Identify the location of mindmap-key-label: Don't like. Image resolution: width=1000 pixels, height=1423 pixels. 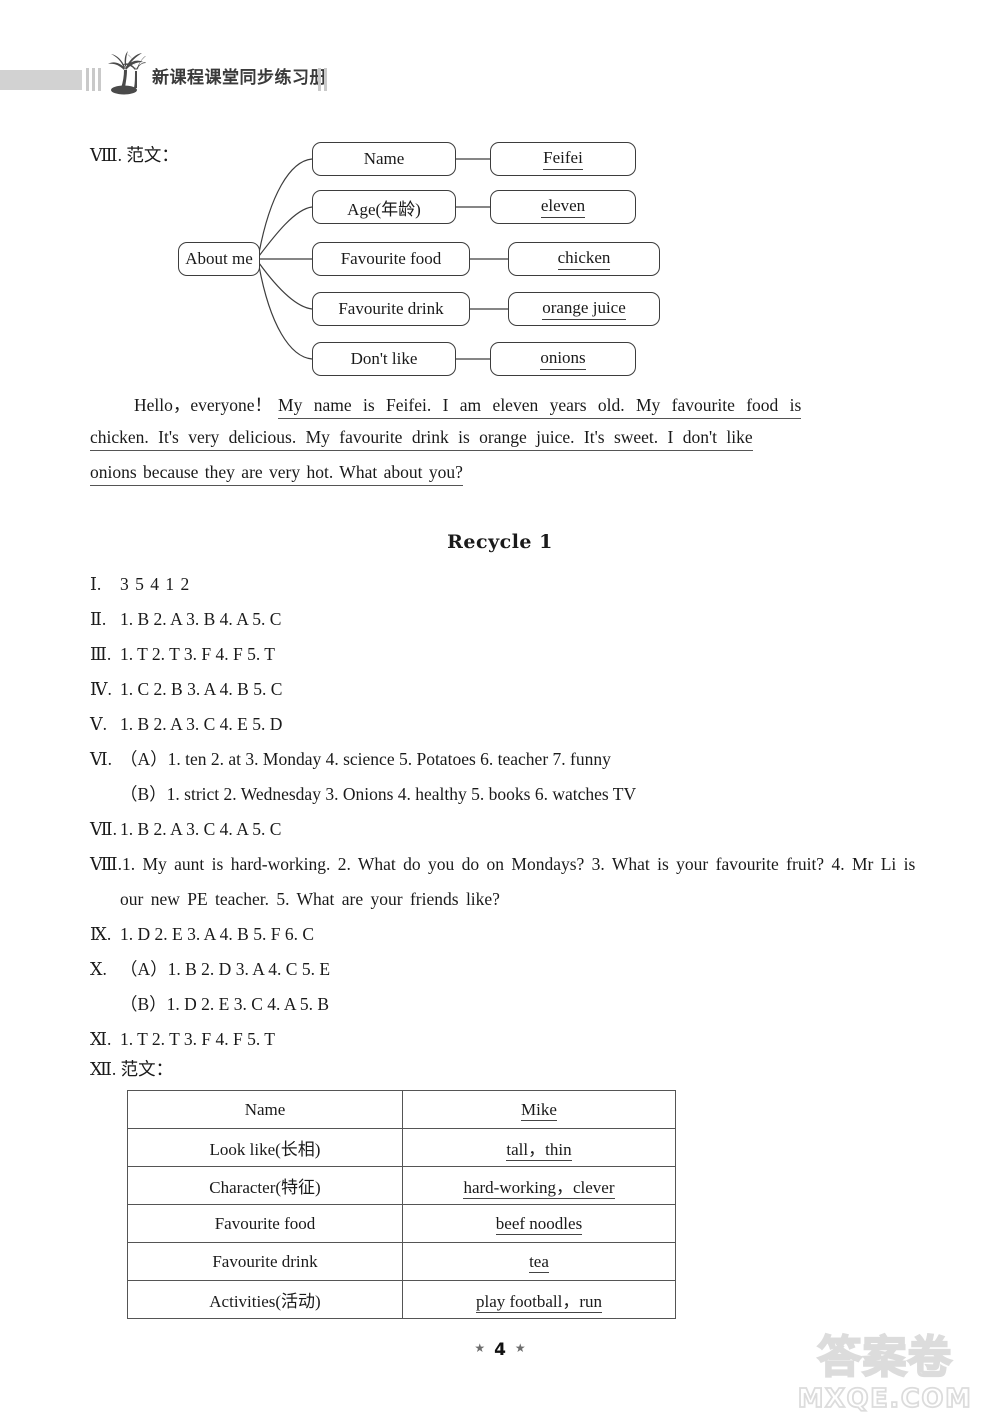
(384, 358).